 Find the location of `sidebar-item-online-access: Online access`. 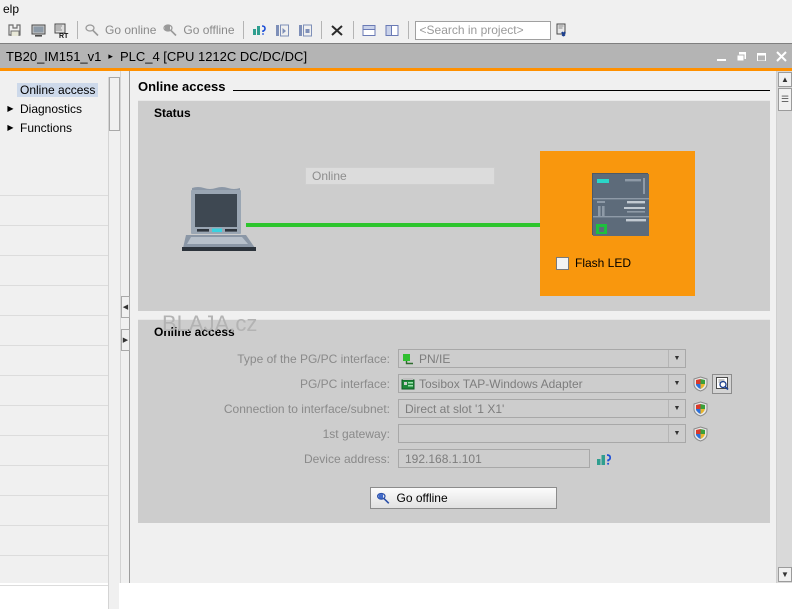

sidebar-item-online-access: Online access is located at coordinates (60, 89).